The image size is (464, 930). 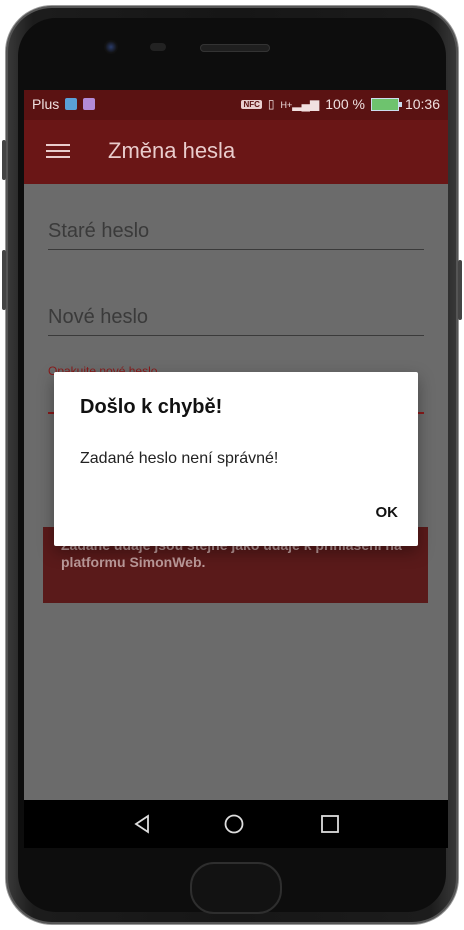 I want to click on clock: 10:36, so click(x=422, y=104).